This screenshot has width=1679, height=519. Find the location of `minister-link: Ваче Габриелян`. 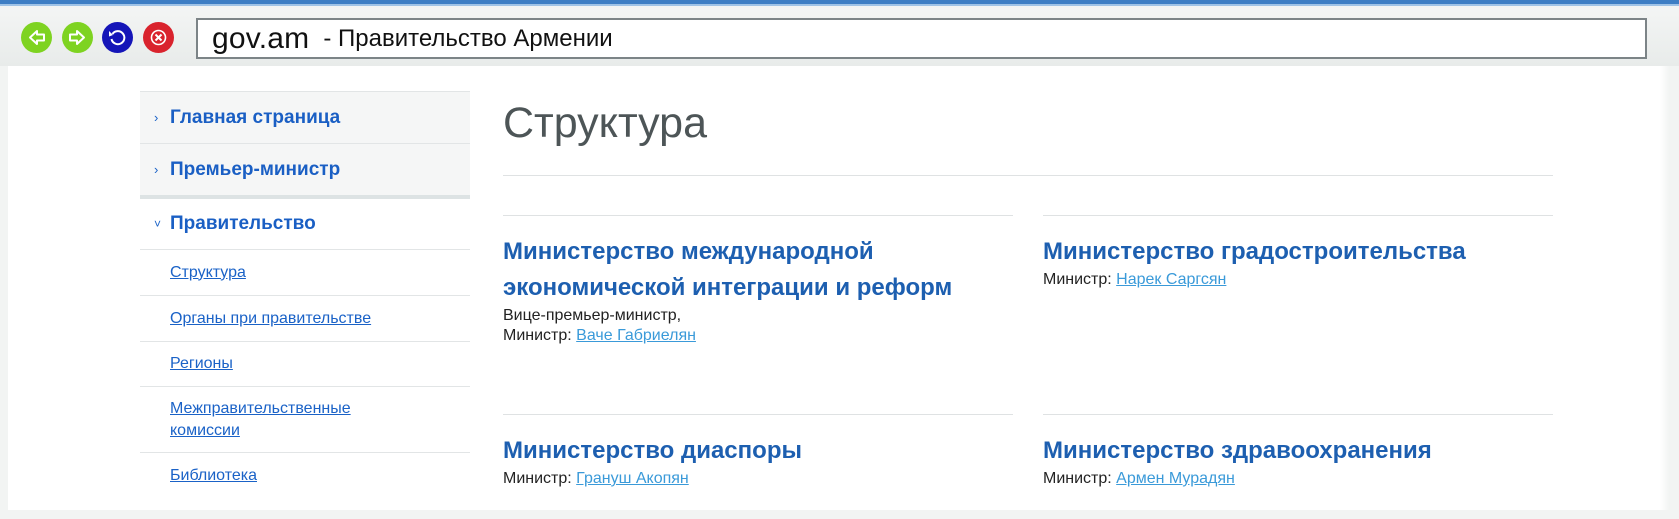

minister-link: Ваче Габриелян is located at coordinates (636, 335).